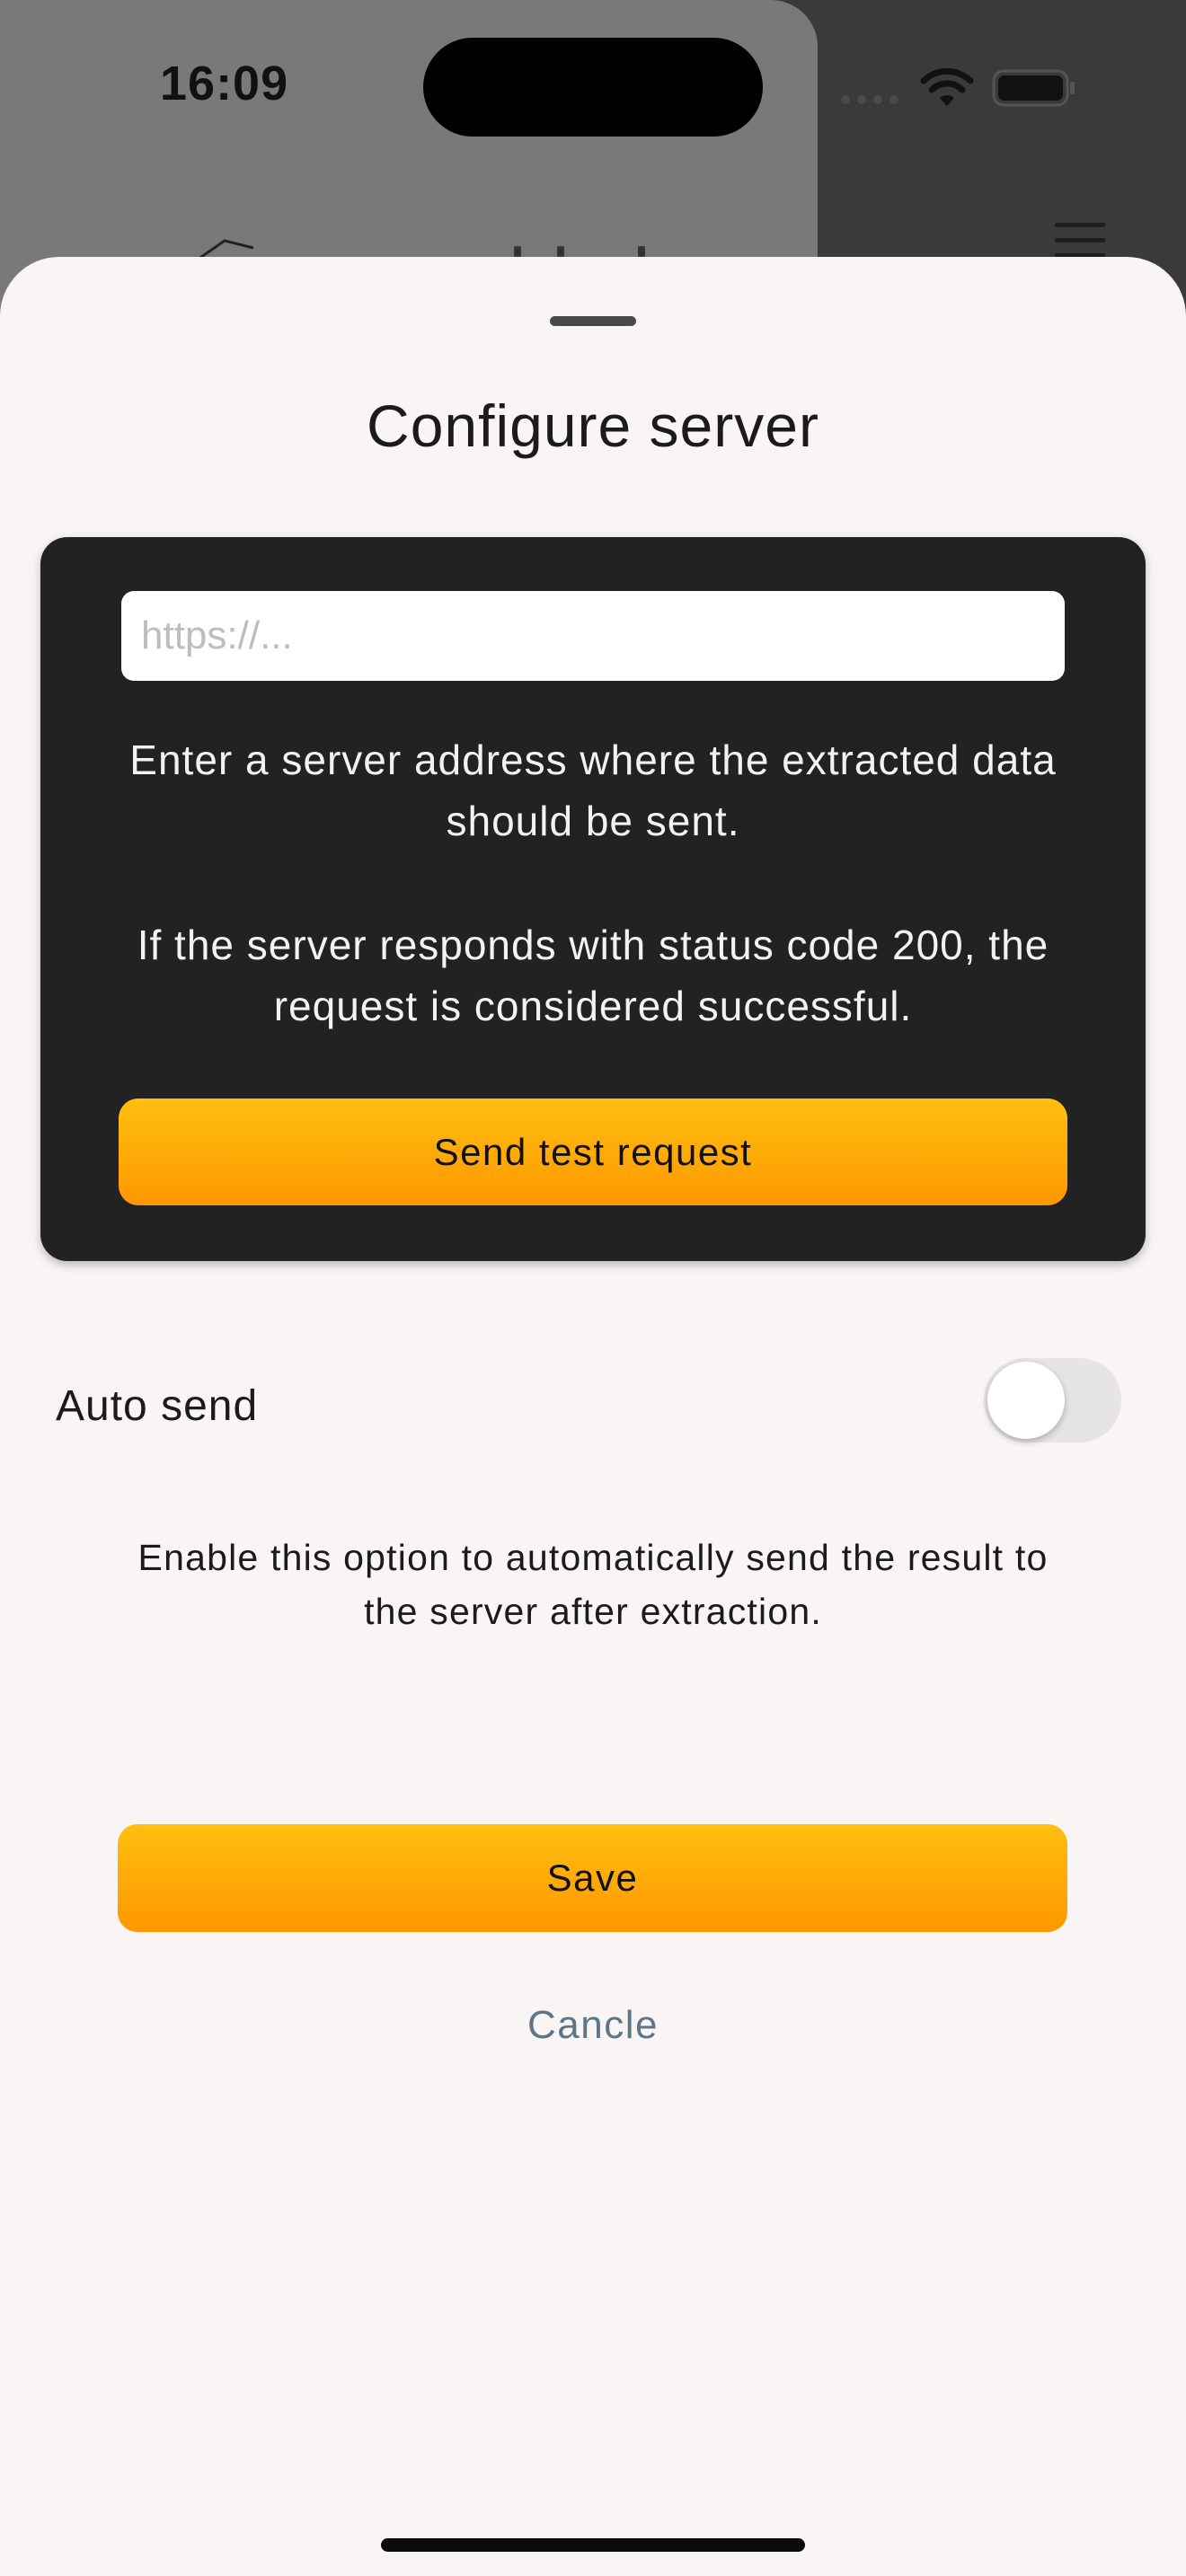  I want to click on send-test-request-button: Send test request, so click(593, 1151).